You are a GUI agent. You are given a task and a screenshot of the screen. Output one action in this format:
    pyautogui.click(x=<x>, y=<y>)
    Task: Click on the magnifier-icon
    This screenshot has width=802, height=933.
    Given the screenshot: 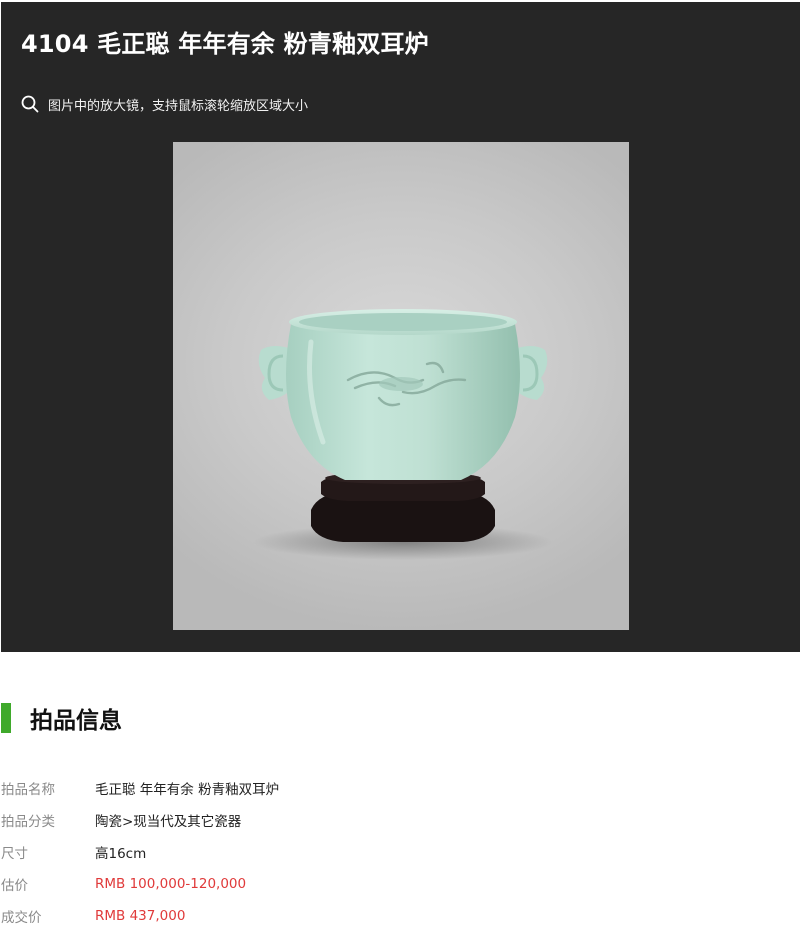 What is the action you would take?
    pyautogui.click(x=30, y=104)
    